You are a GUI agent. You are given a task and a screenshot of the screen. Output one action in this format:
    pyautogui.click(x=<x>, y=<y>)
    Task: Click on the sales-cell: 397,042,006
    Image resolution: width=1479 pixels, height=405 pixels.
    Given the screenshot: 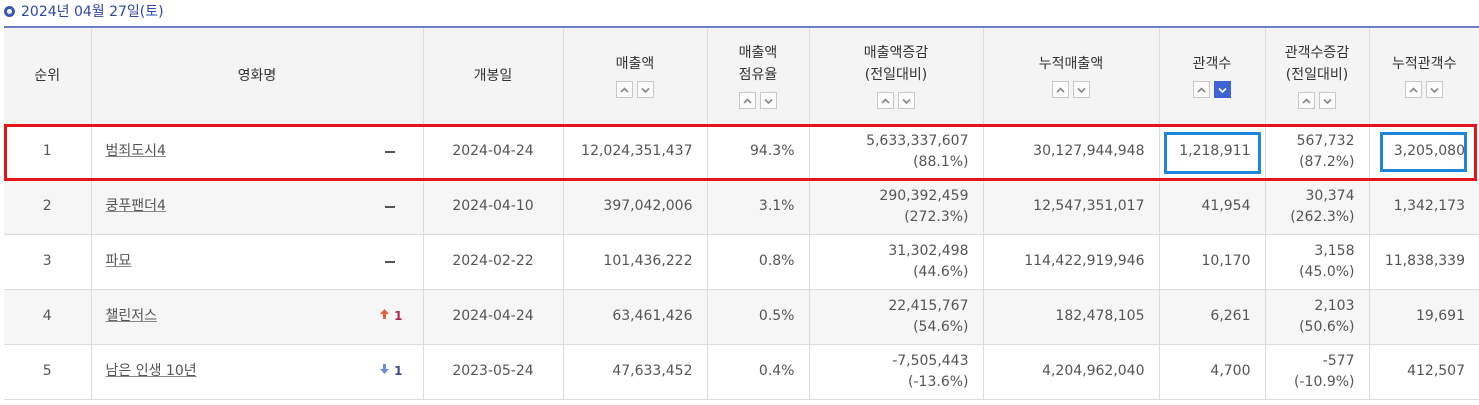 What is the action you would take?
    pyautogui.click(x=634, y=207)
    